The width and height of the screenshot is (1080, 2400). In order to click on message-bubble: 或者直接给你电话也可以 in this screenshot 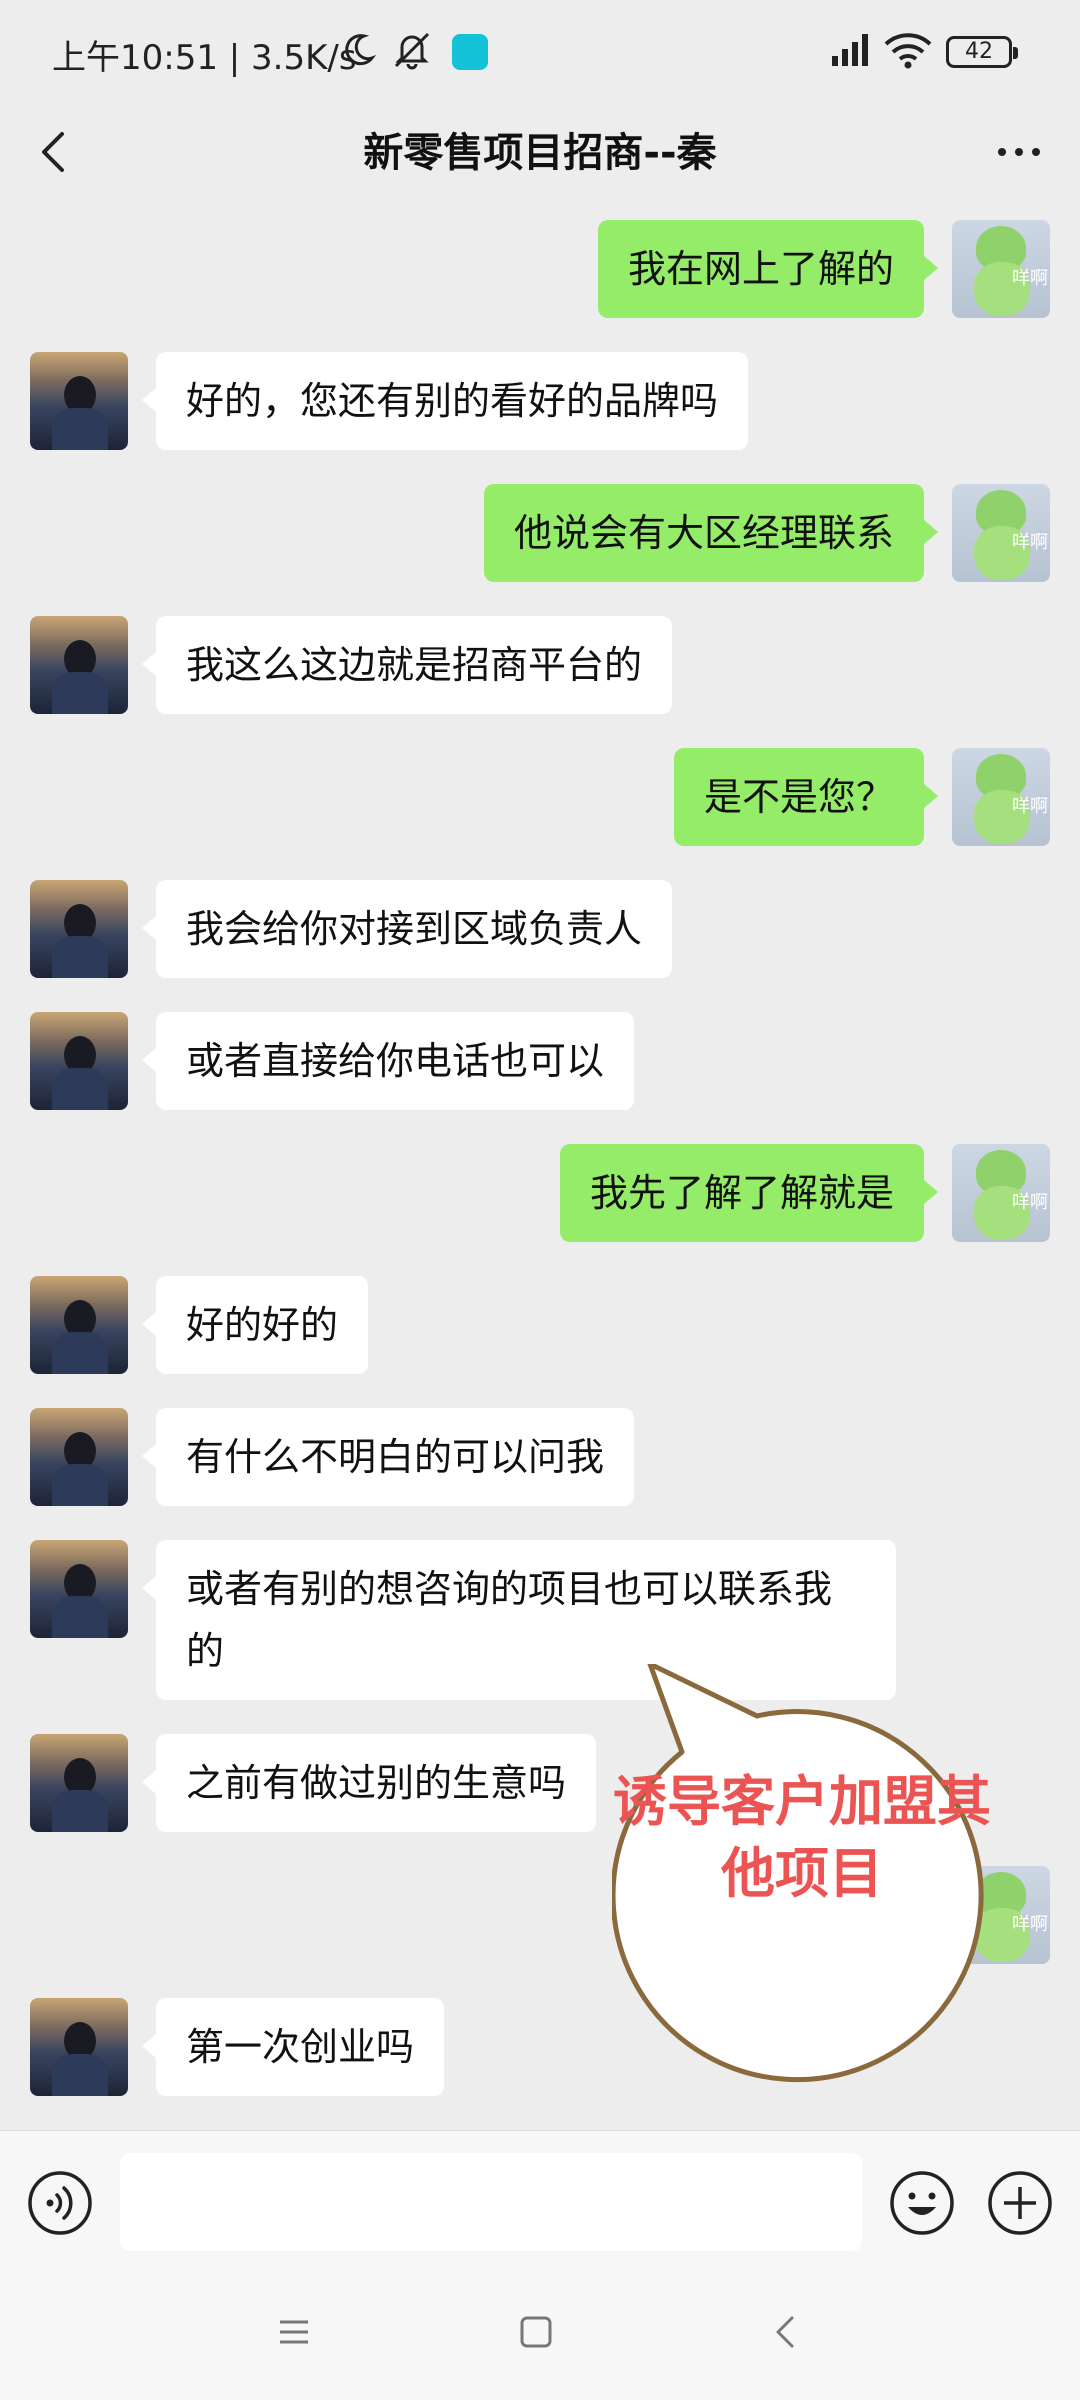, I will do `click(388, 1061)`.